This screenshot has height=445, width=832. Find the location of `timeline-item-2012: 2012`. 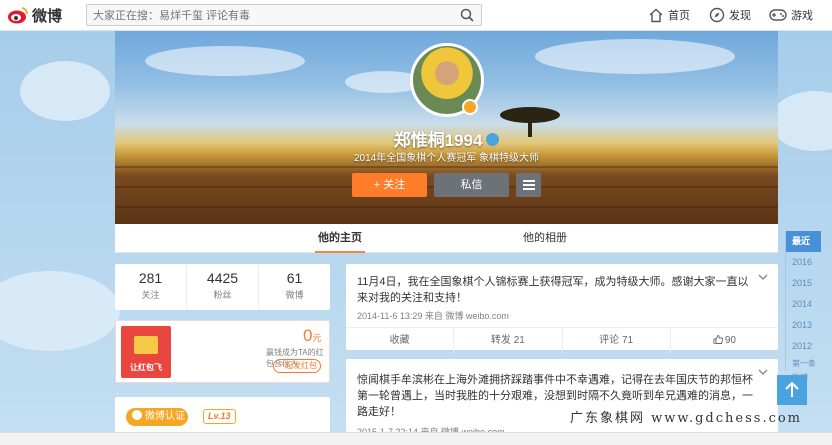

timeline-item-2012: 2012 is located at coordinates (803, 346).